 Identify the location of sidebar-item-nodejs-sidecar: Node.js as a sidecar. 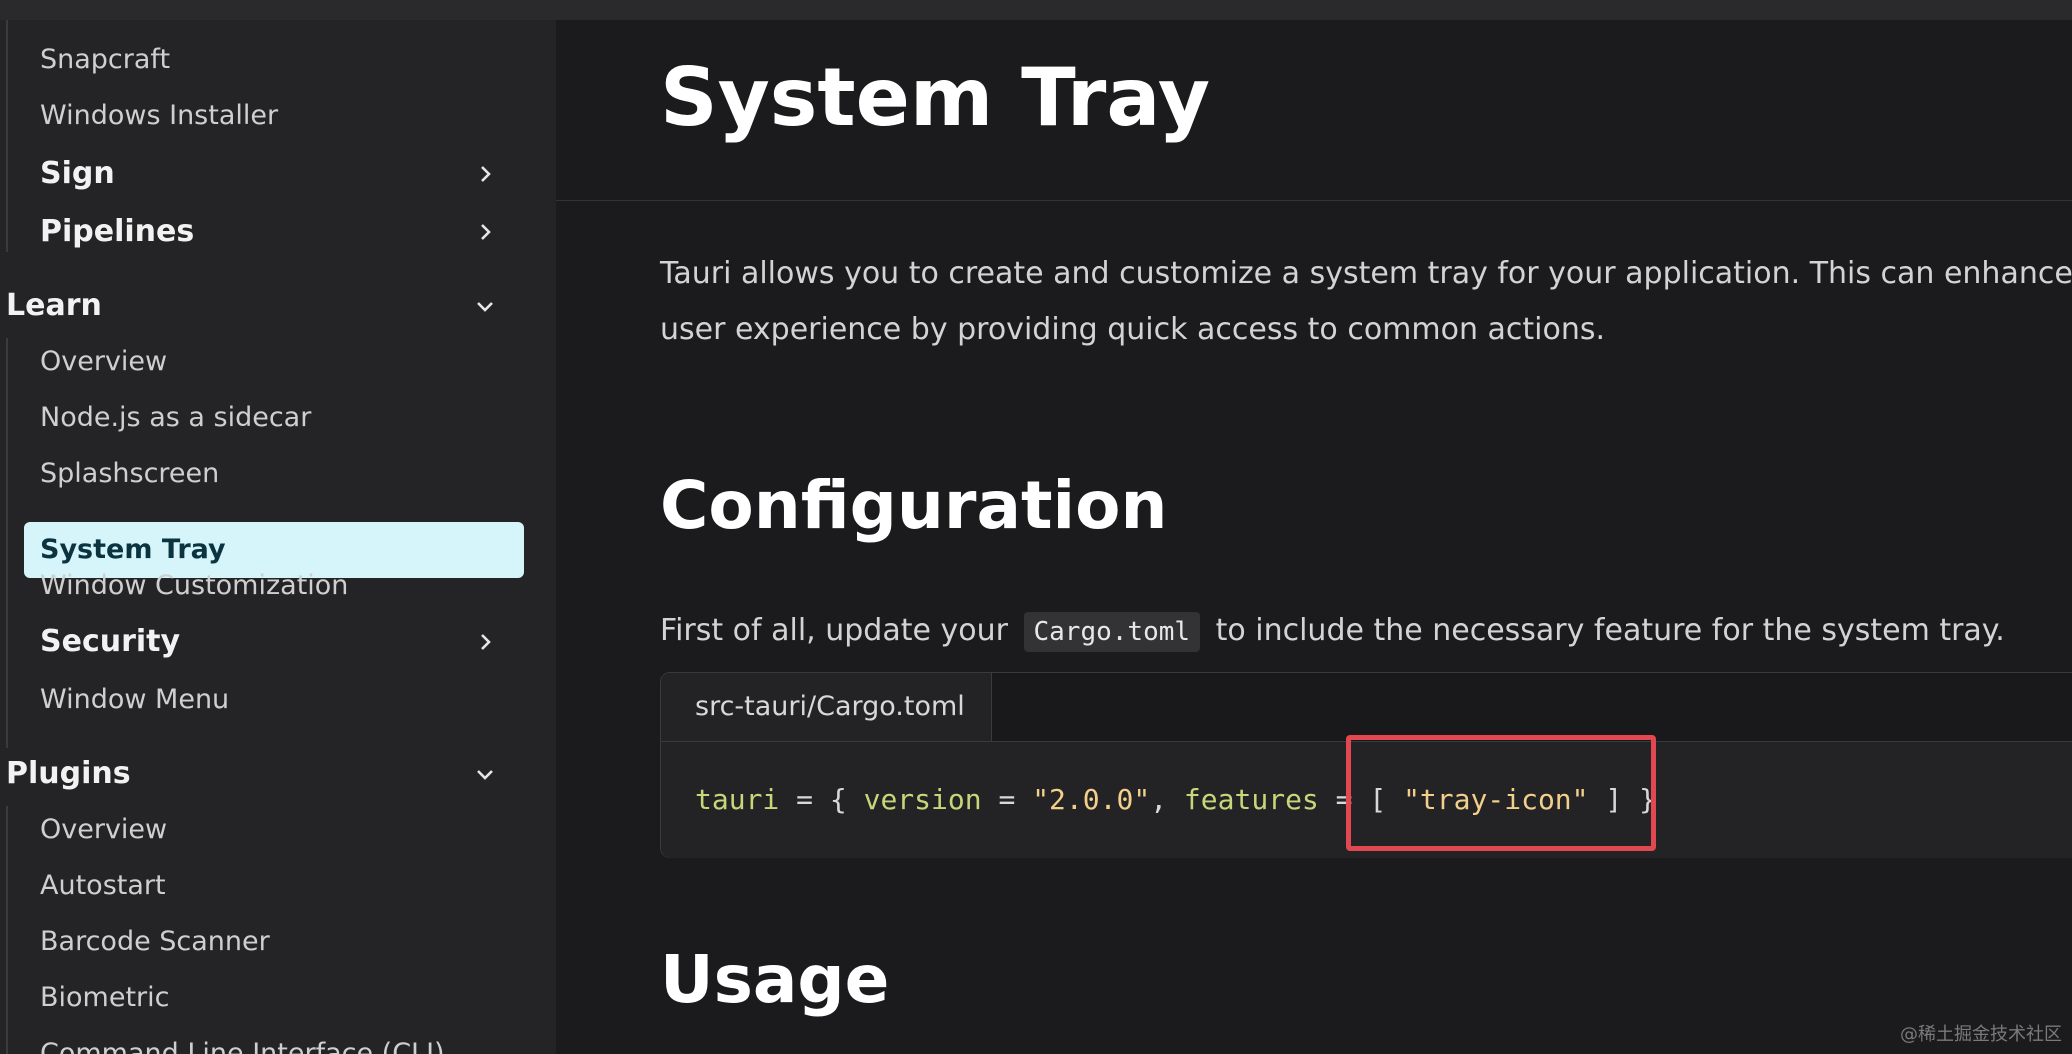
(175, 418).